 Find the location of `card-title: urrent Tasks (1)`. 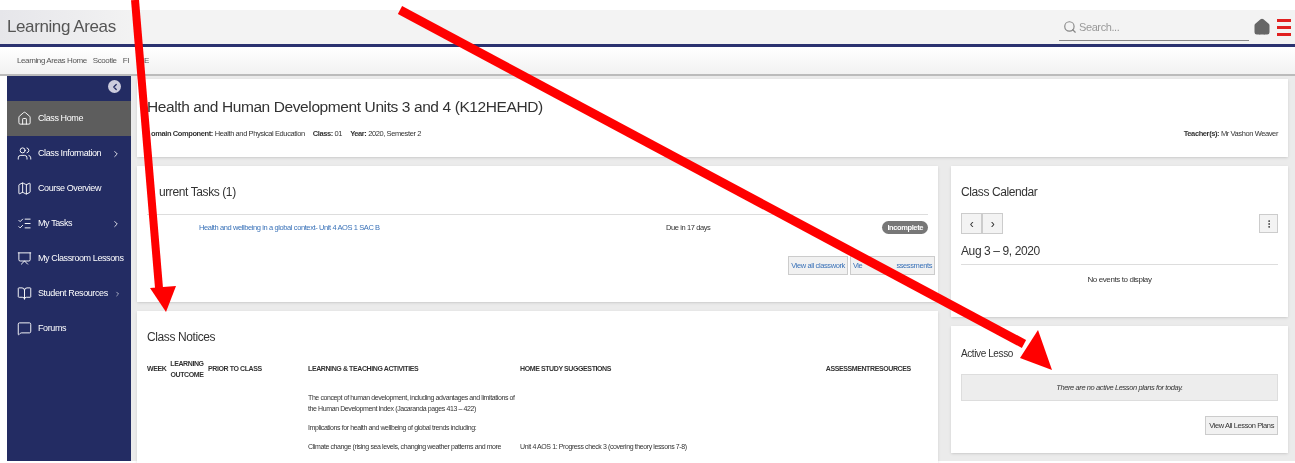

card-title: urrent Tasks (1) is located at coordinates (197, 192).